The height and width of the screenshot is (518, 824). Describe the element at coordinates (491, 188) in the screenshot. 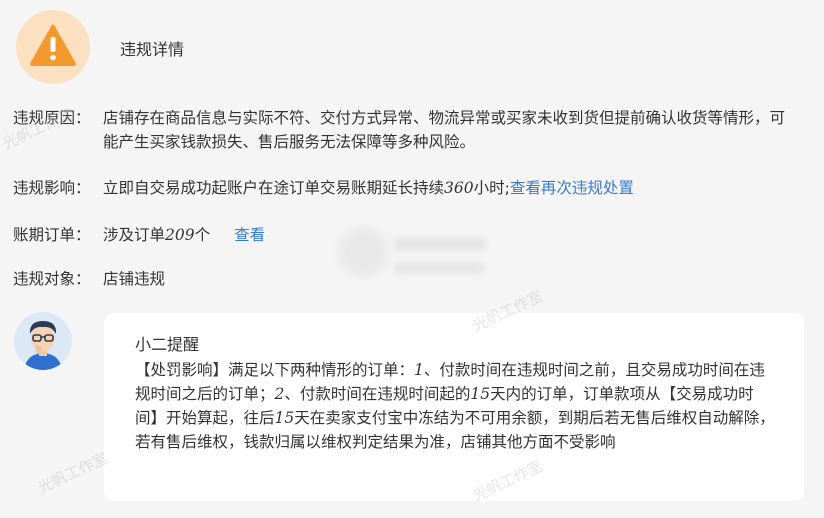

I see `impact-hours-unit: 小时;` at that location.